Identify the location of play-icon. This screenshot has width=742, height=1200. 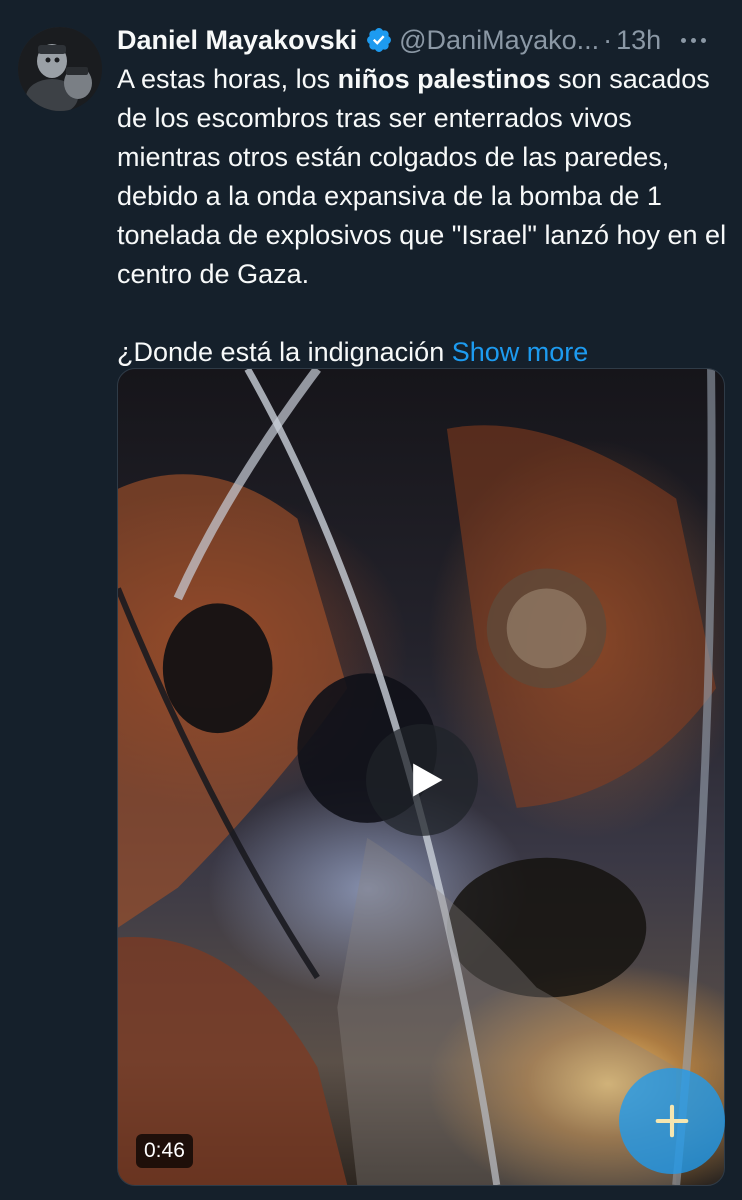
(428, 780).